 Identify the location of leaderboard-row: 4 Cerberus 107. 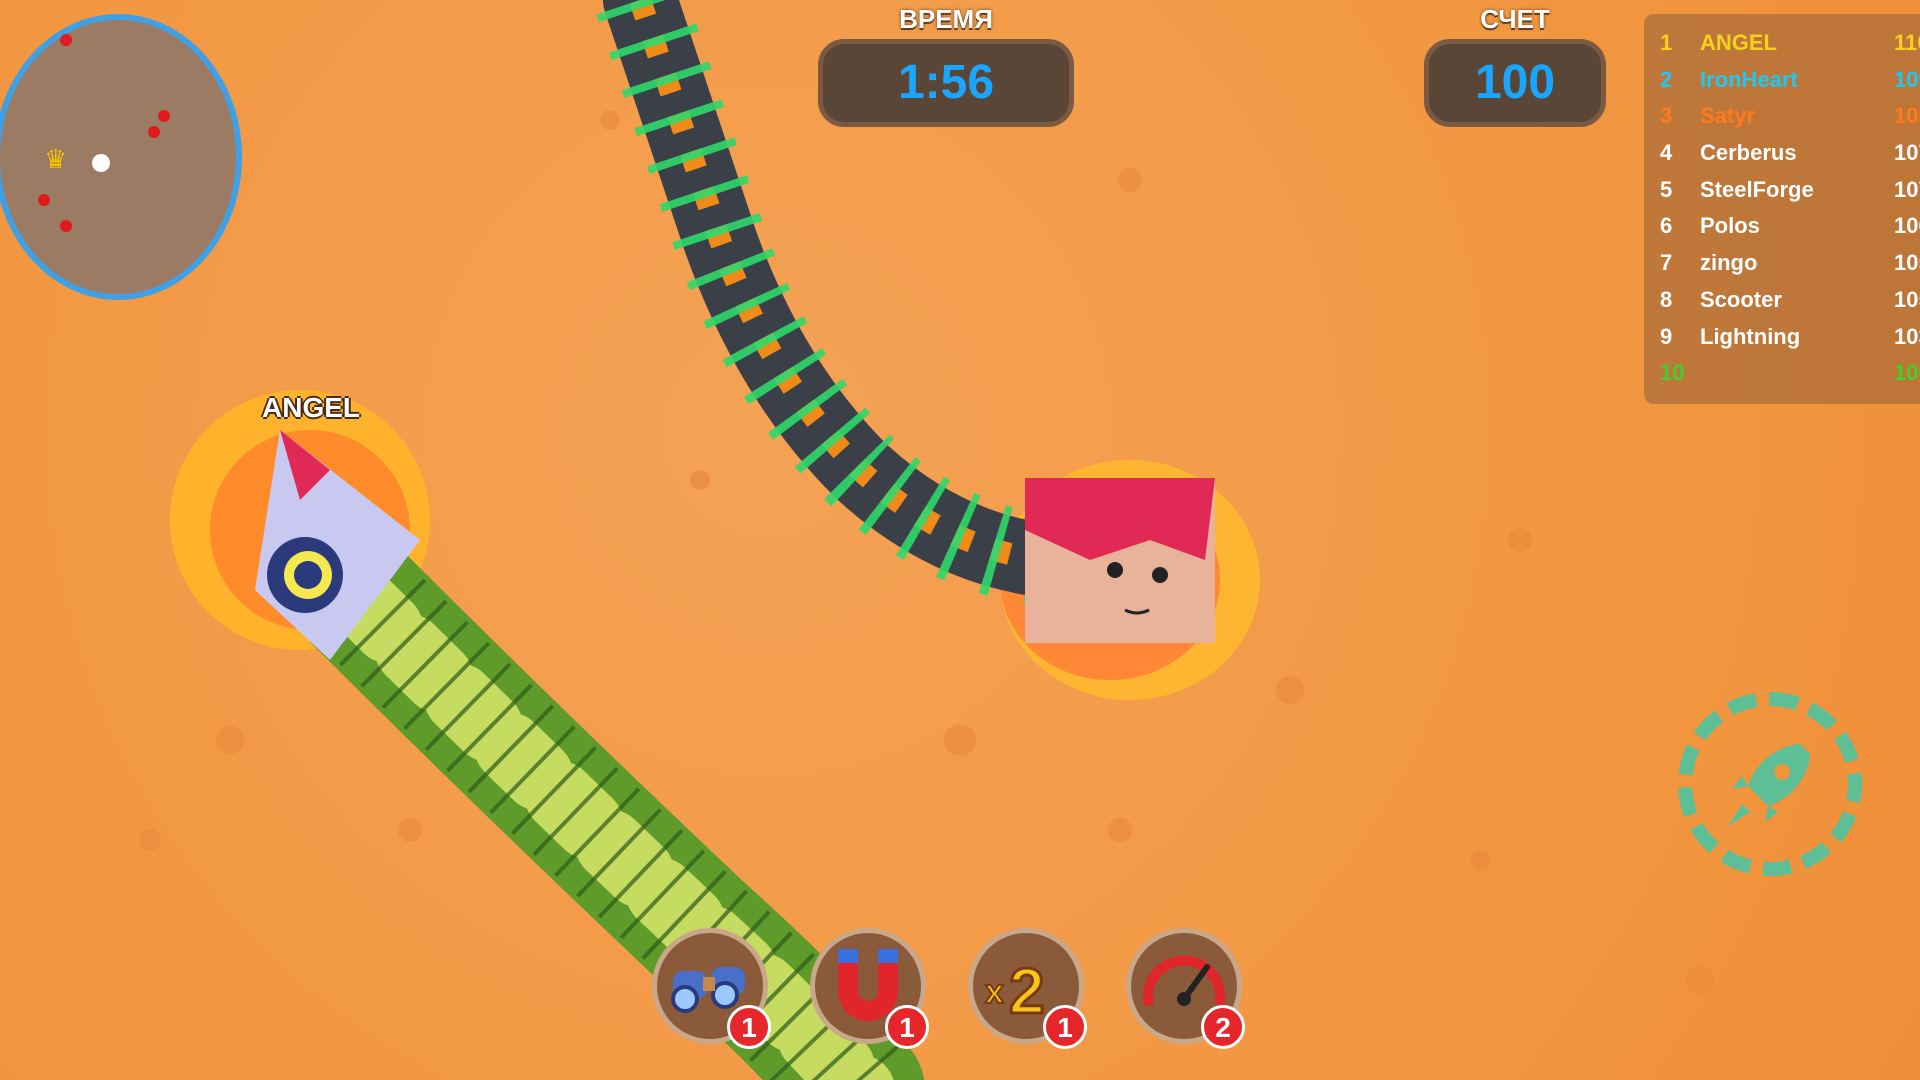
(1782, 152).